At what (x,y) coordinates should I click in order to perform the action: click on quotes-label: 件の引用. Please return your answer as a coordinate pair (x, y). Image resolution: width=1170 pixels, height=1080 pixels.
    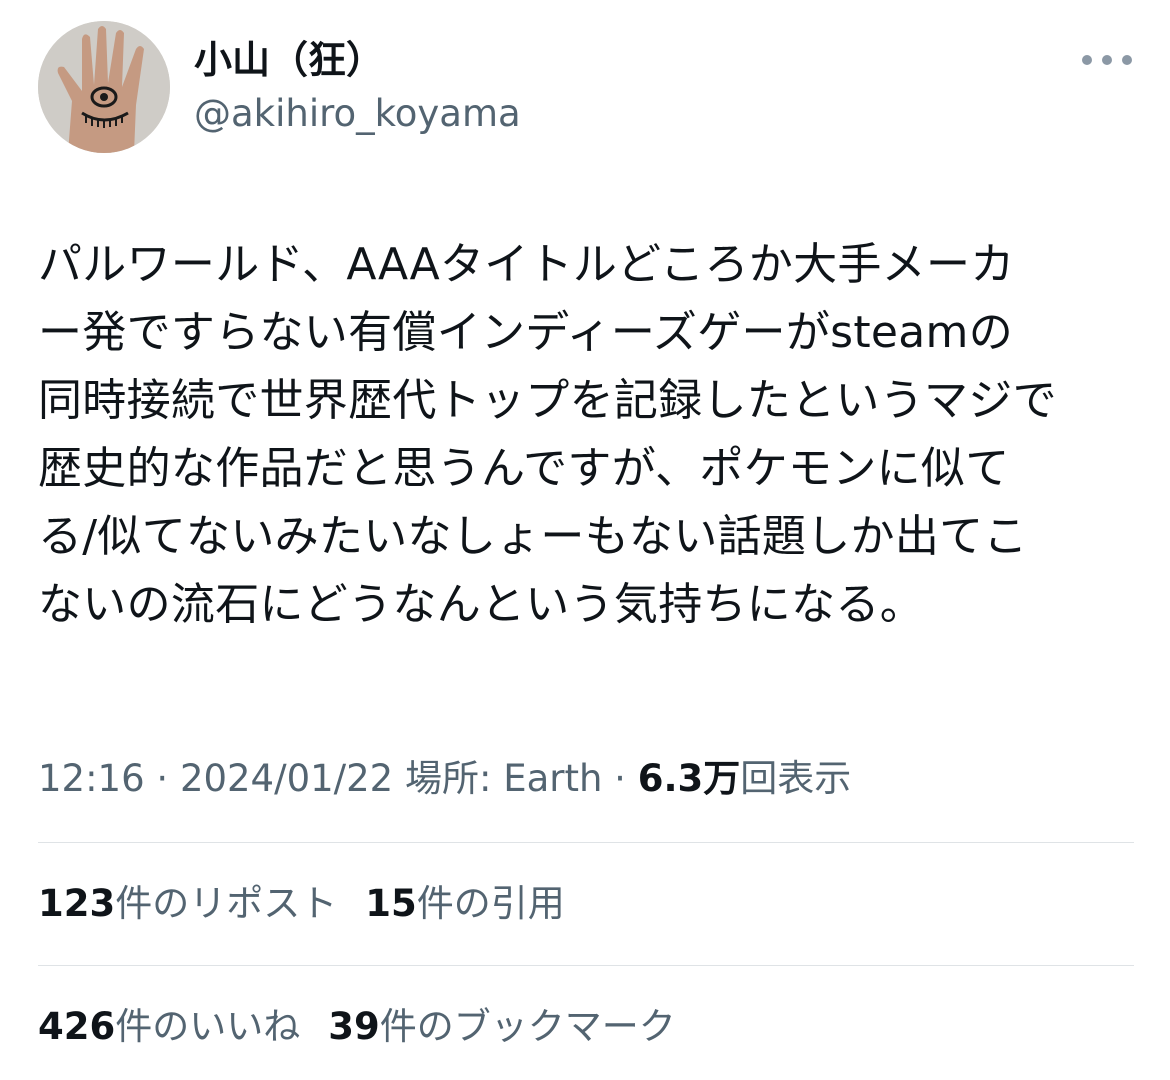
    Looking at the image, I should click on (490, 903).